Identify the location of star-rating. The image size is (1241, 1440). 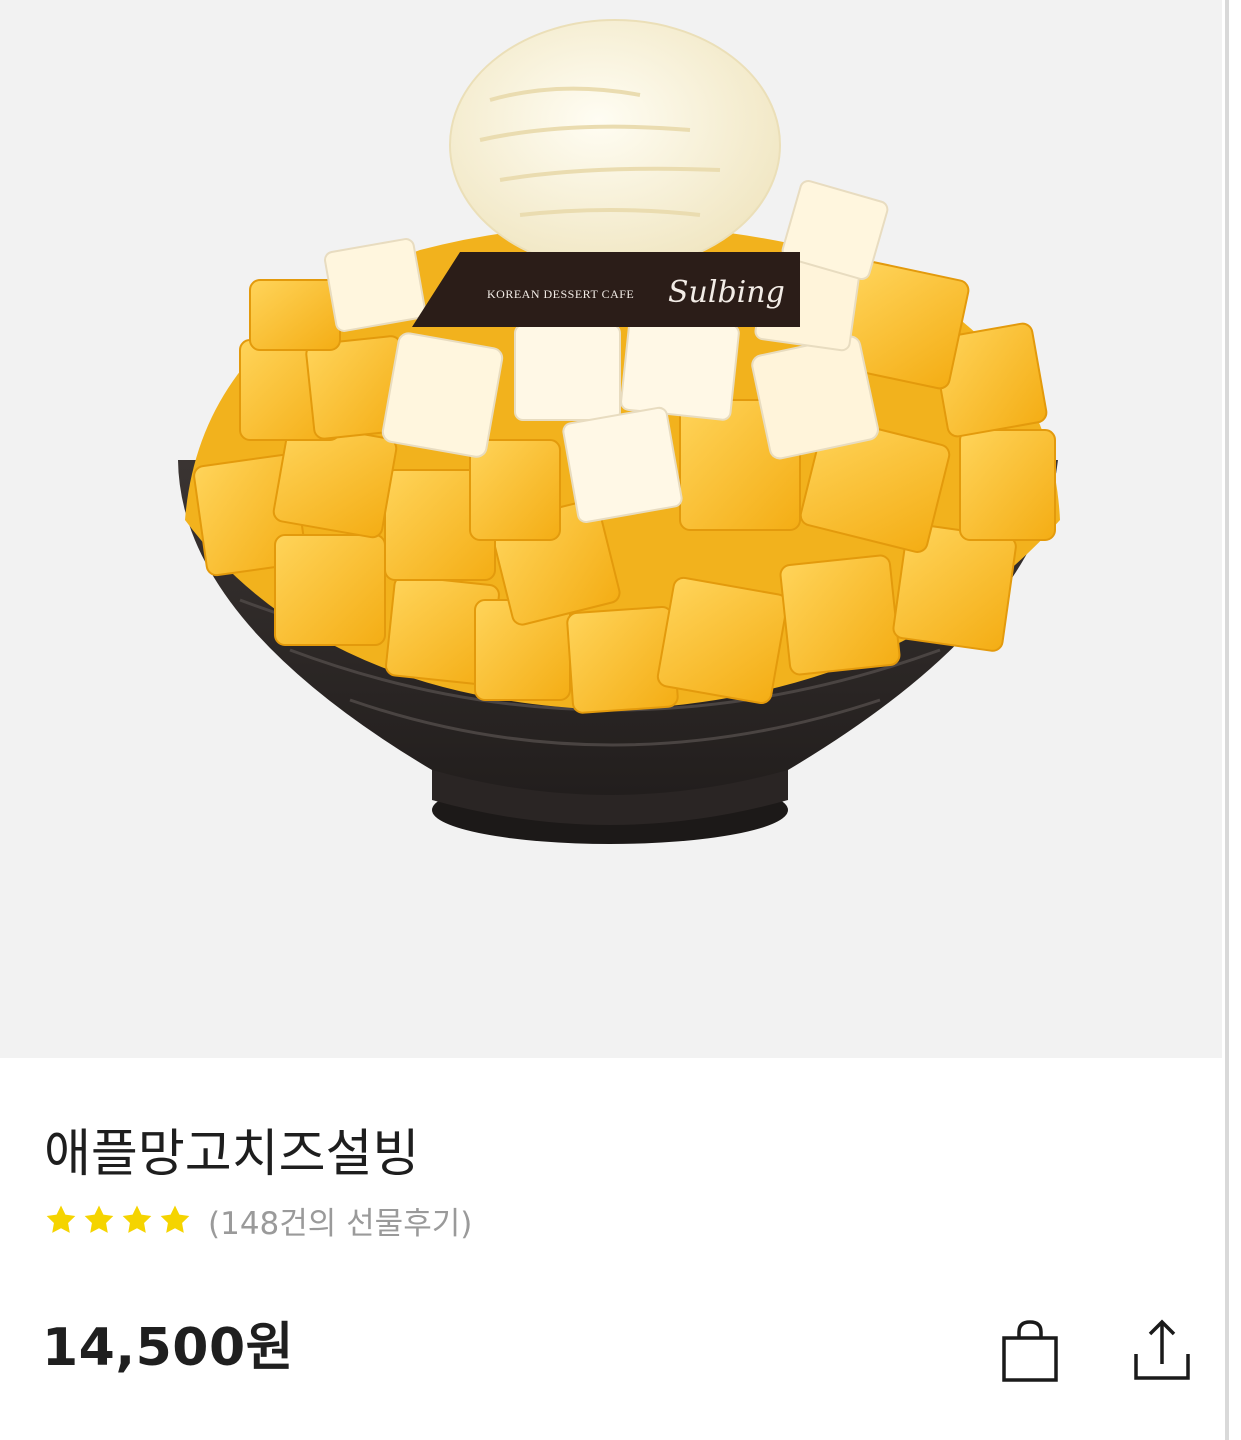
(118, 1220).